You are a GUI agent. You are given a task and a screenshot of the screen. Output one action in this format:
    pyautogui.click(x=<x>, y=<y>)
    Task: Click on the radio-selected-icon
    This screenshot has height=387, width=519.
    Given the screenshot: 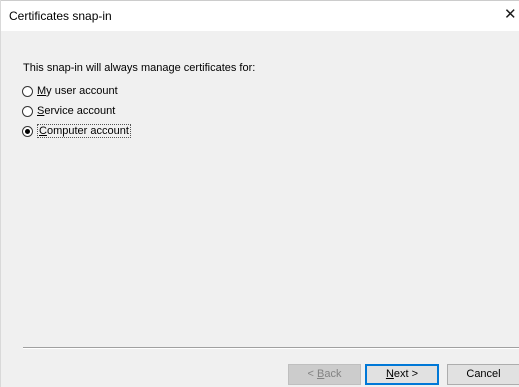 What is the action you would take?
    pyautogui.click(x=27, y=131)
    